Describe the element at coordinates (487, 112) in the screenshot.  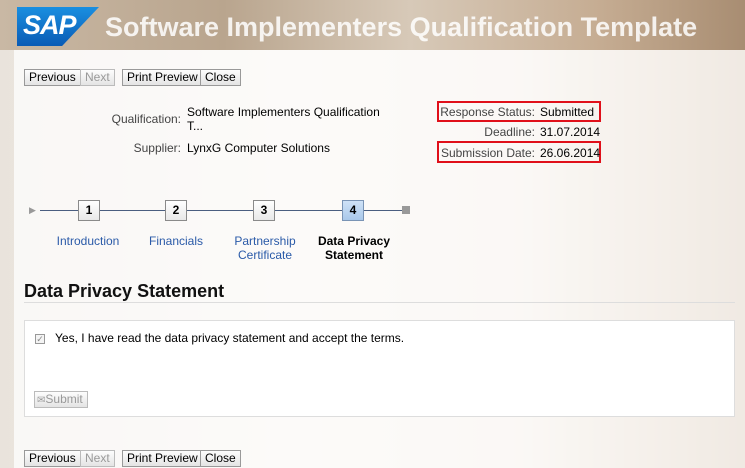
I see `response-status-label: Response Status:` at that location.